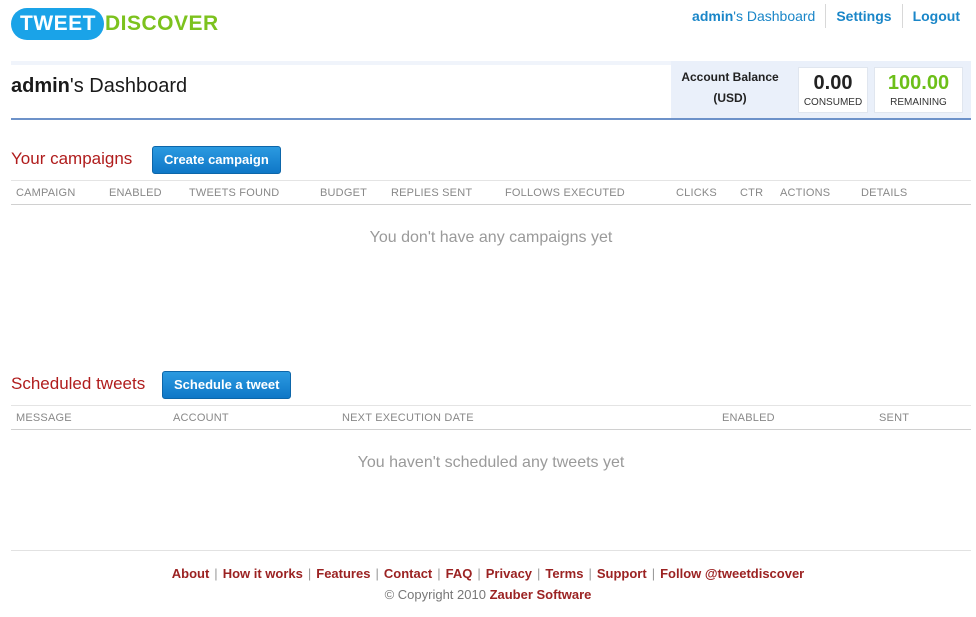  Describe the element at coordinates (435, 594) in the screenshot. I see `copyright-text: © Copyright 2010` at that location.